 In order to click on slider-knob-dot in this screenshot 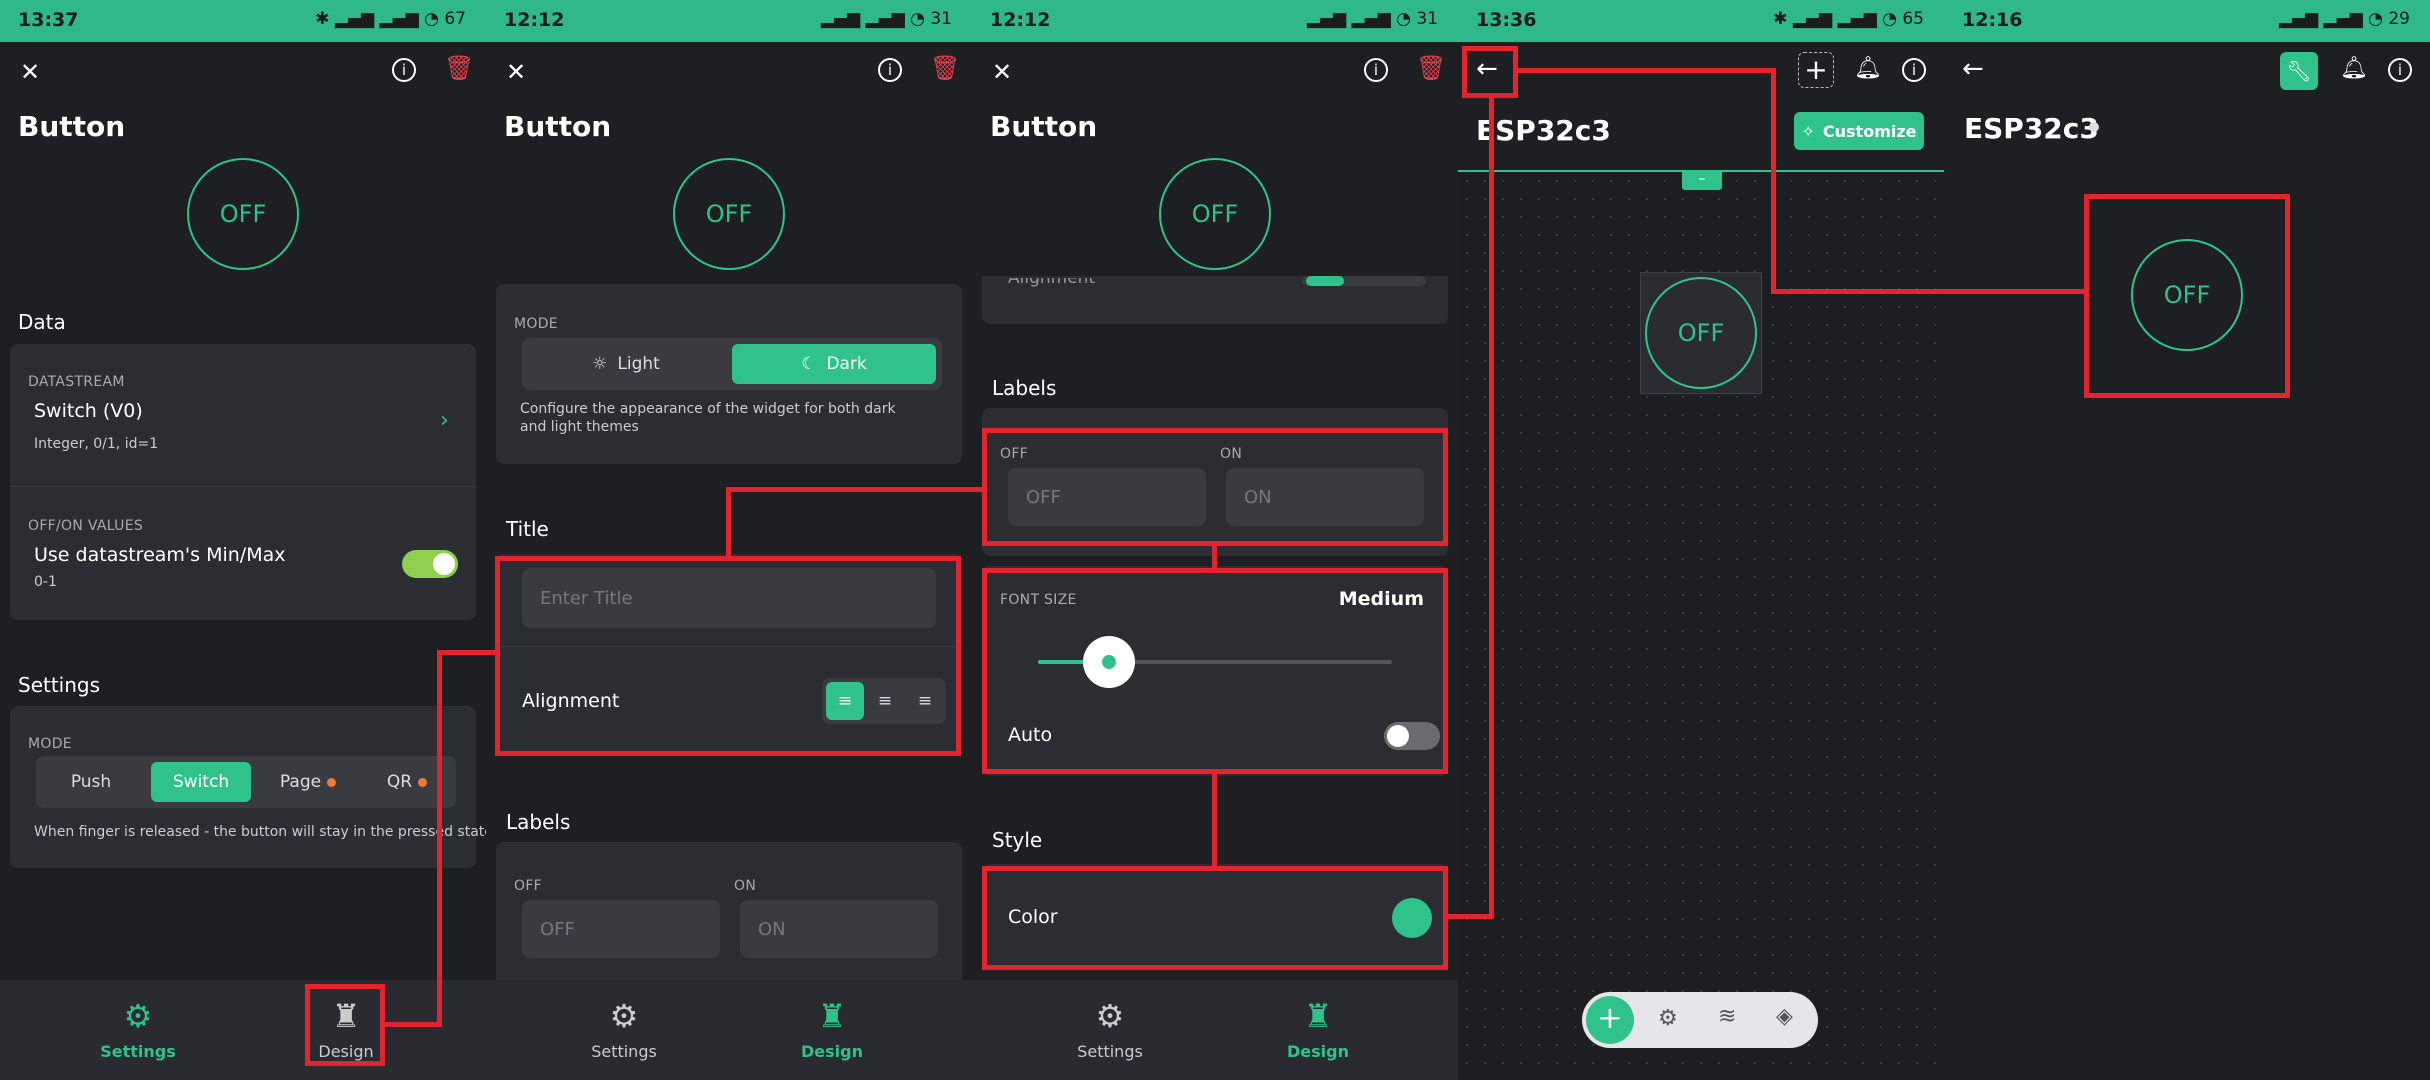, I will do `click(1108, 662)`.